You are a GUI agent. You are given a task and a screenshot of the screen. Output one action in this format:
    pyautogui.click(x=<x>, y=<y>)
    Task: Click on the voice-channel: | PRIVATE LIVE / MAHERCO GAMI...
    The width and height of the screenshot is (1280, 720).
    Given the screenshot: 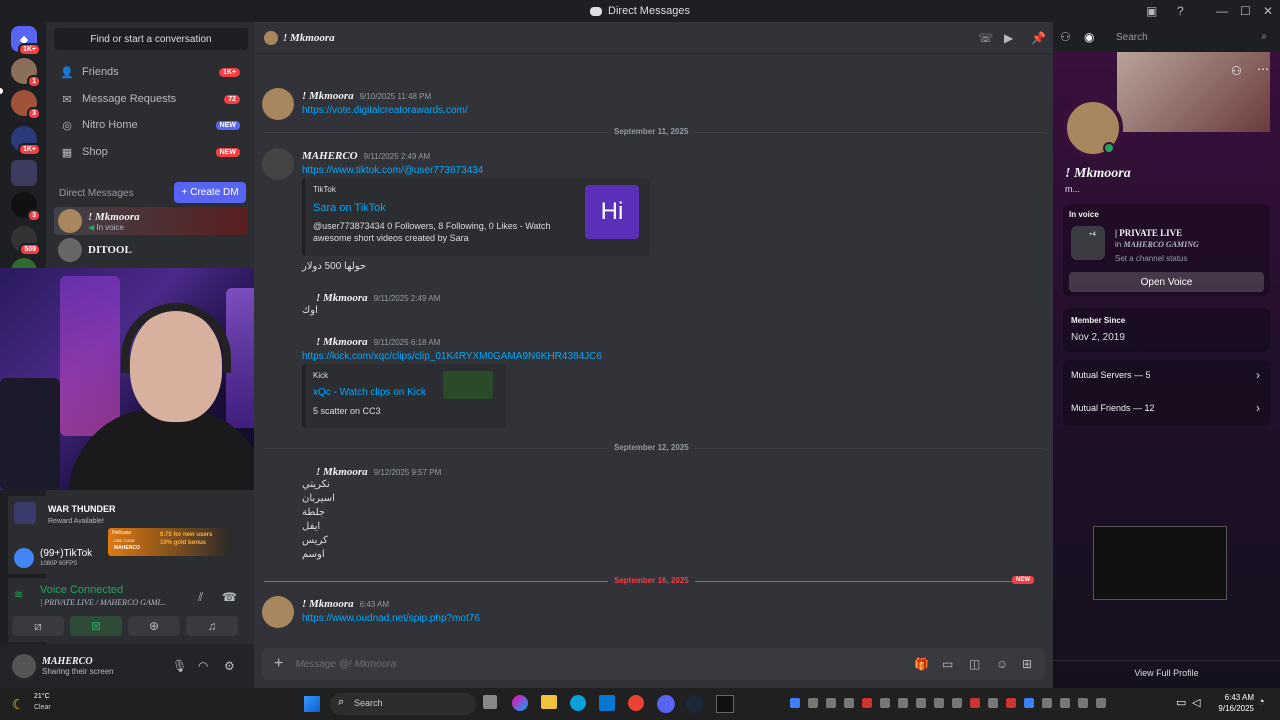 What is the action you would take?
    pyautogui.click(x=103, y=602)
    